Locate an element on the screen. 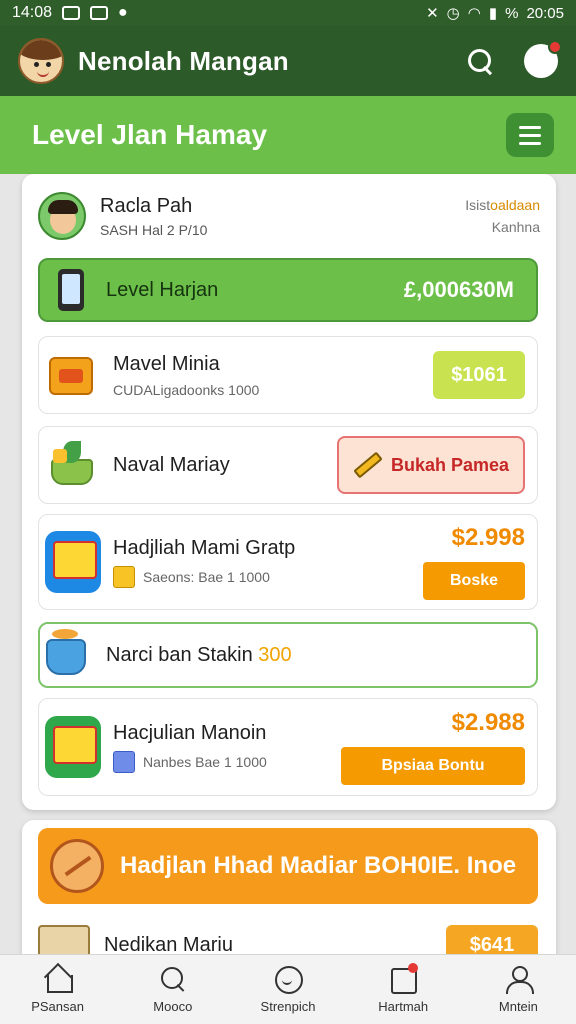 The image size is (576, 1024). home-icon is located at coordinates (58, 979).